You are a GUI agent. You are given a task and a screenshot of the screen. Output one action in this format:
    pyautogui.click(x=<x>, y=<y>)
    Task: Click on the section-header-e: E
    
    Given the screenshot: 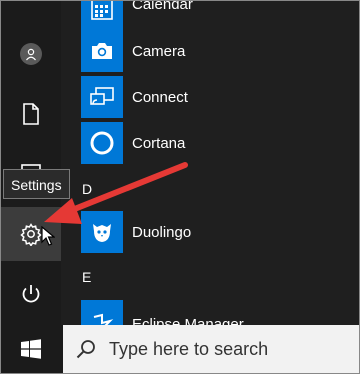 What is the action you would take?
    pyautogui.click(x=86, y=277)
    